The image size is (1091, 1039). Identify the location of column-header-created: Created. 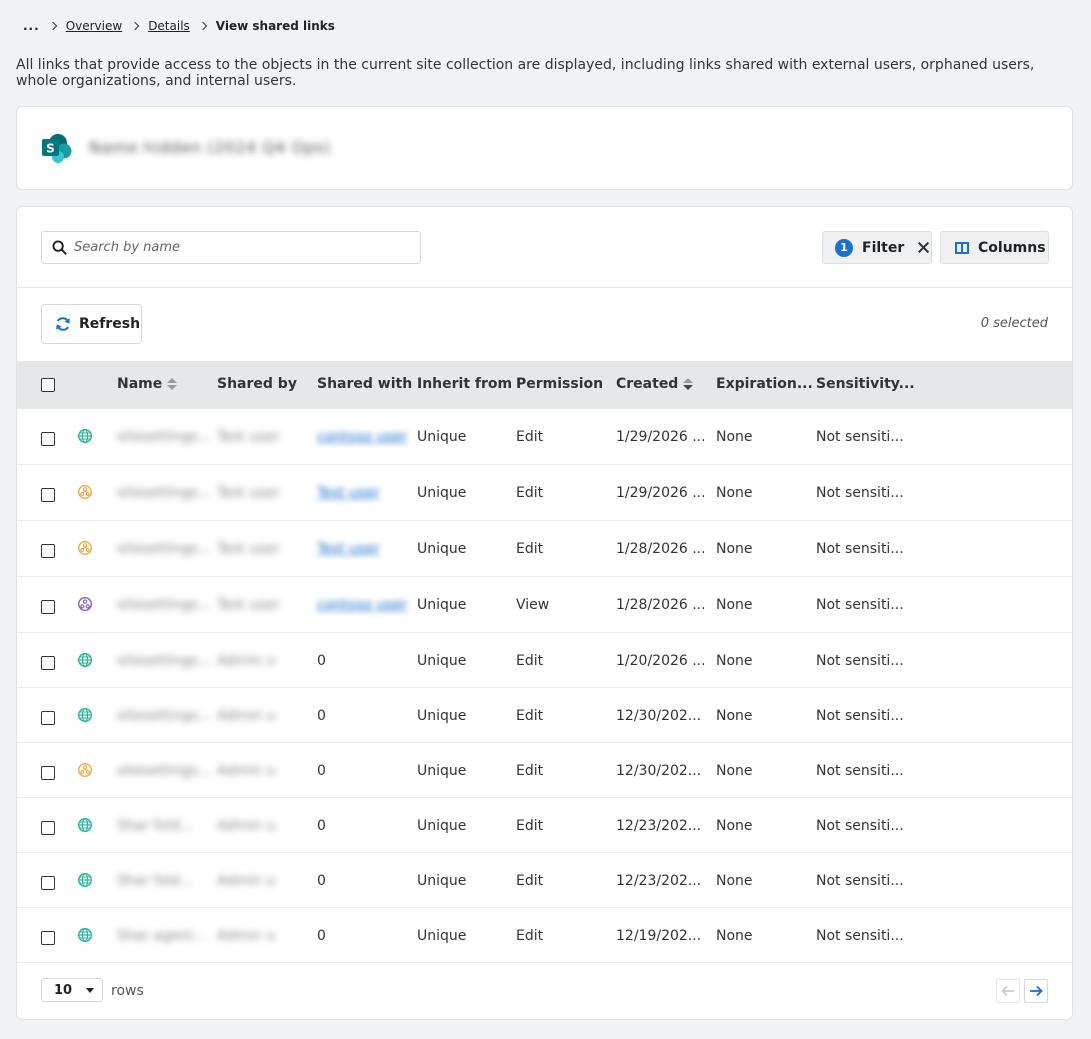
(655, 384).